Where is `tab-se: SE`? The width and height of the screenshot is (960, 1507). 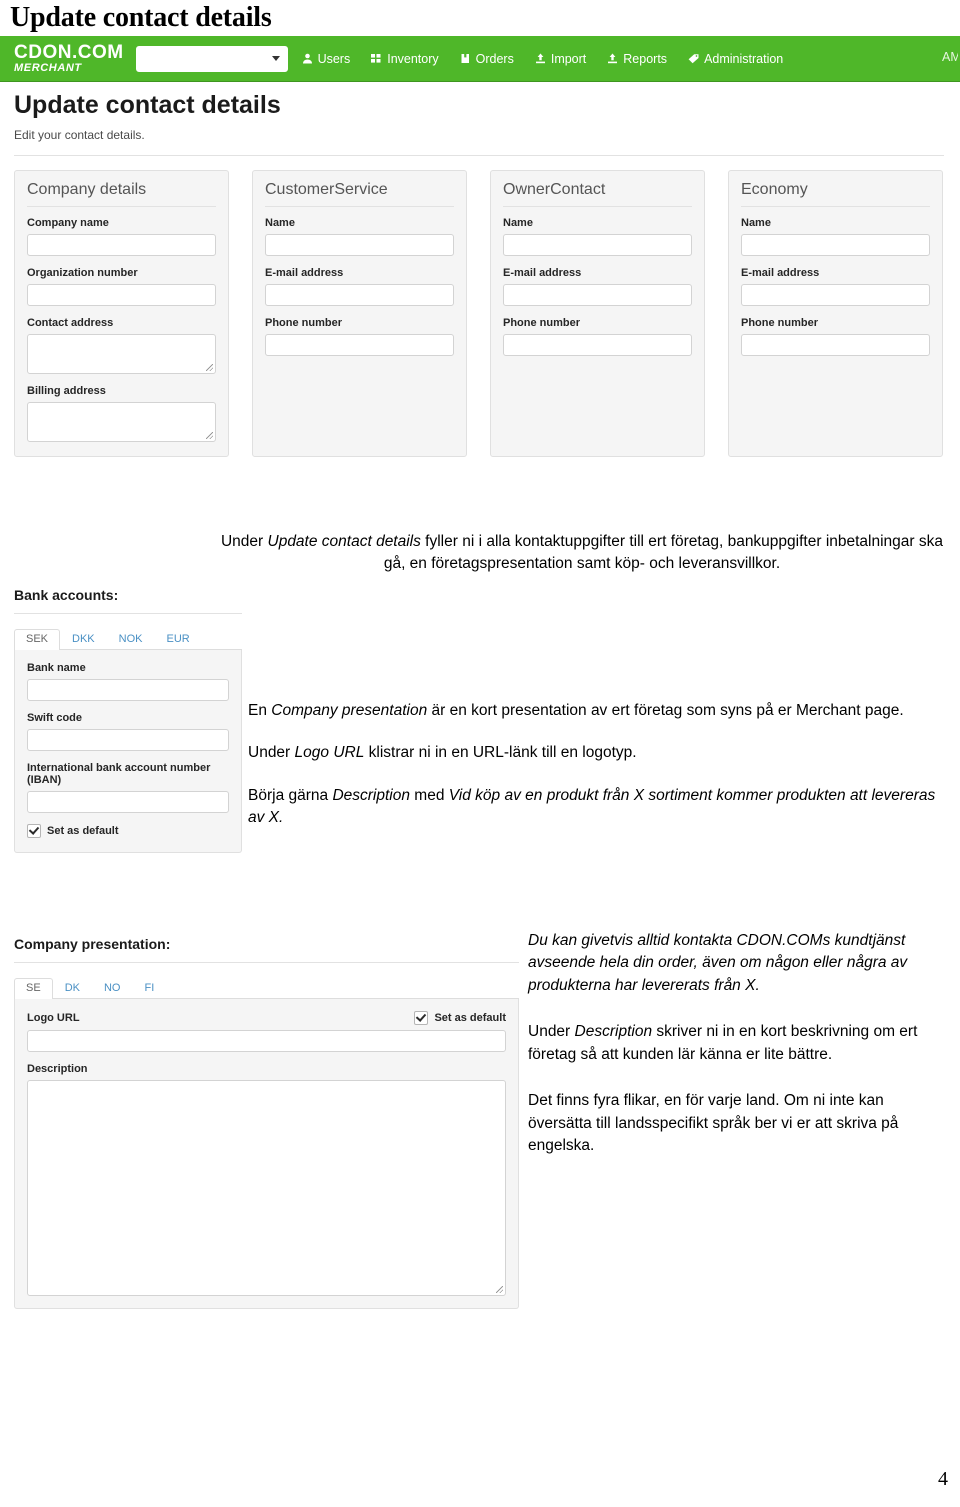 tab-se: SE is located at coordinates (33, 988).